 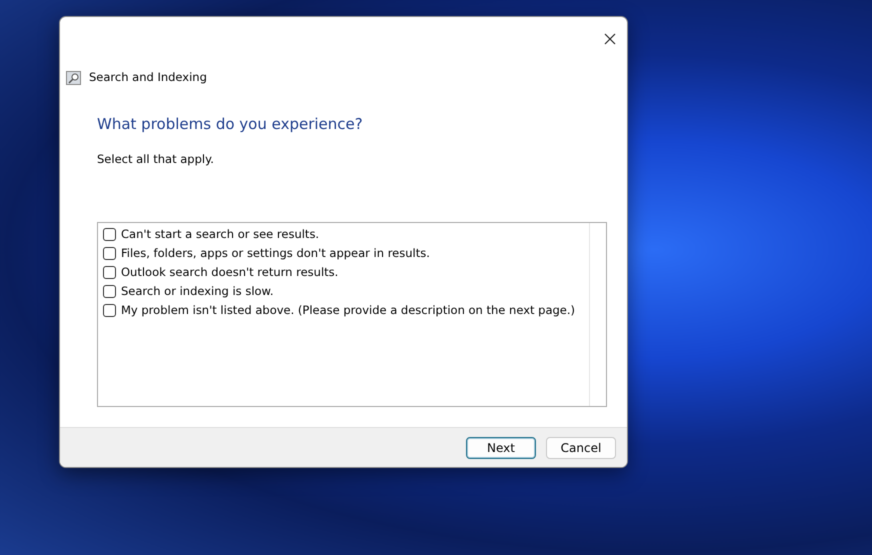 I want to click on page-heading: What problems do you experience?, so click(x=230, y=124).